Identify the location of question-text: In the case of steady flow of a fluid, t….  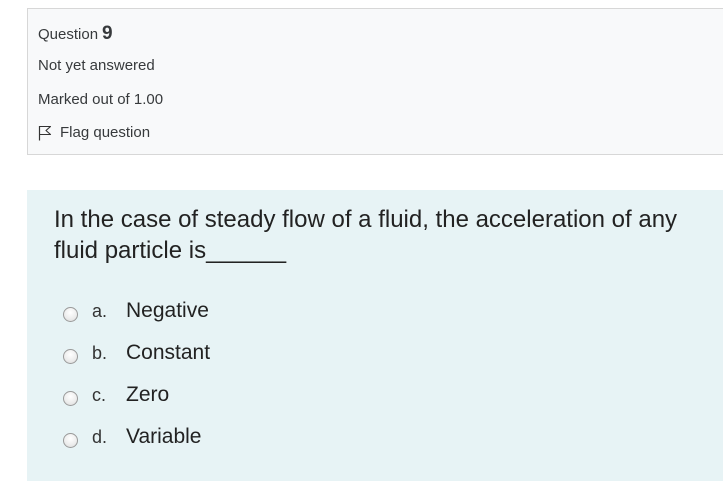
(366, 235).